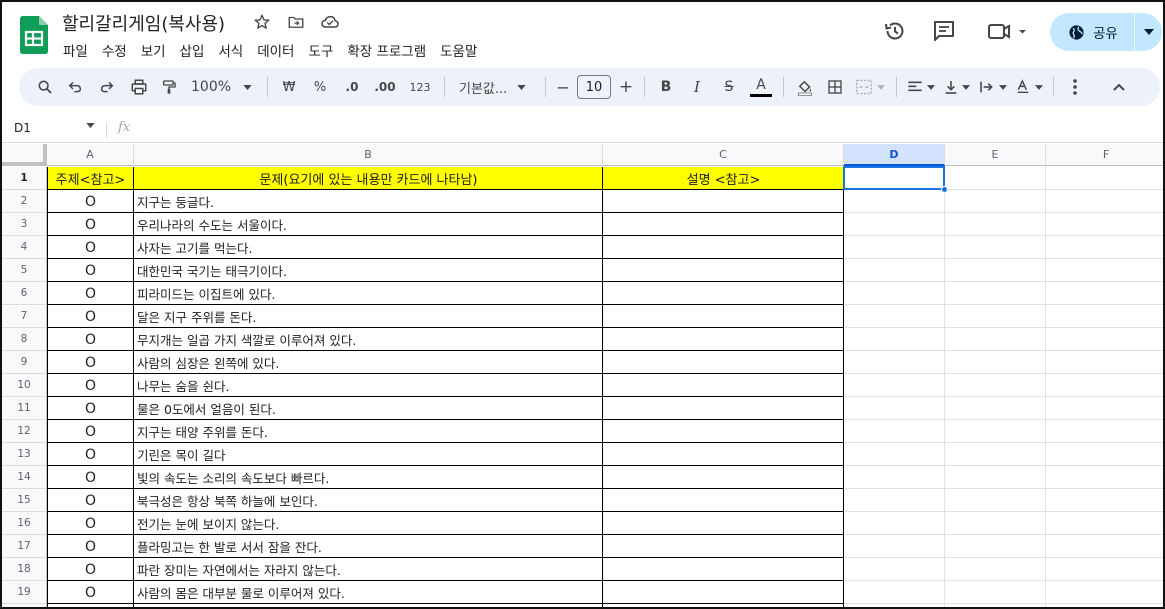  I want to click on row-header-19: 19, so click(24, 592).